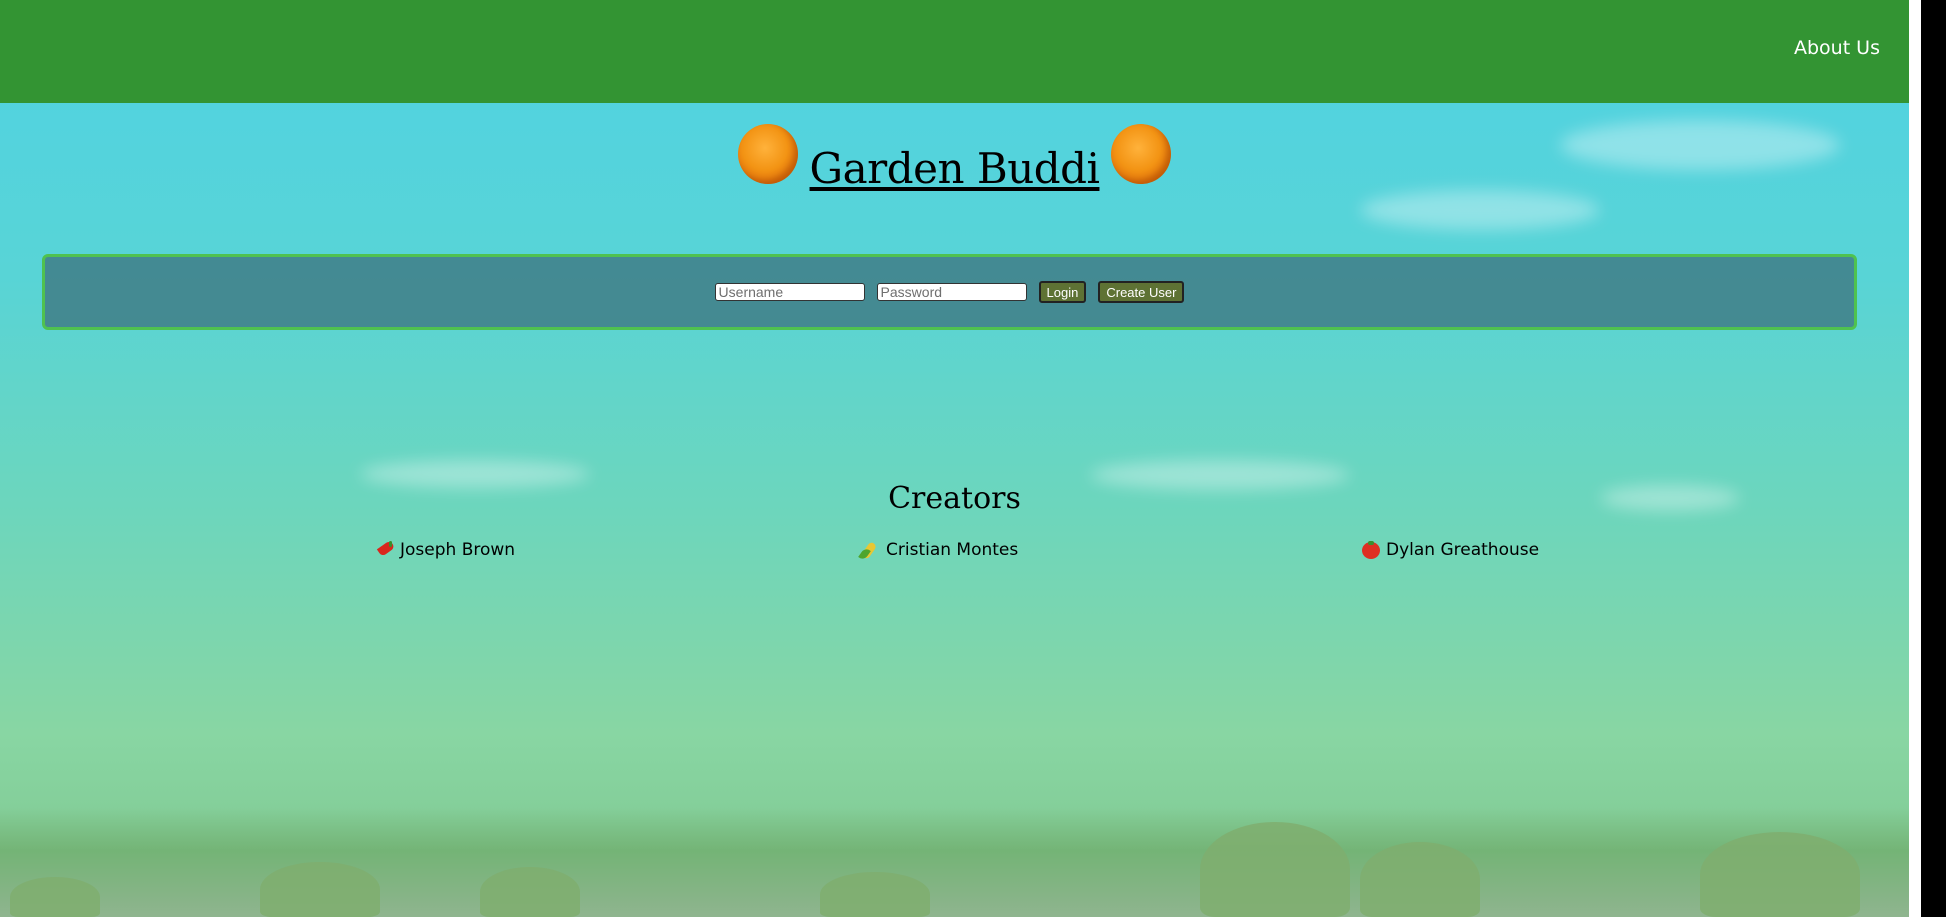  I want to click on create-user-button: Create User, so click(1141, 292).